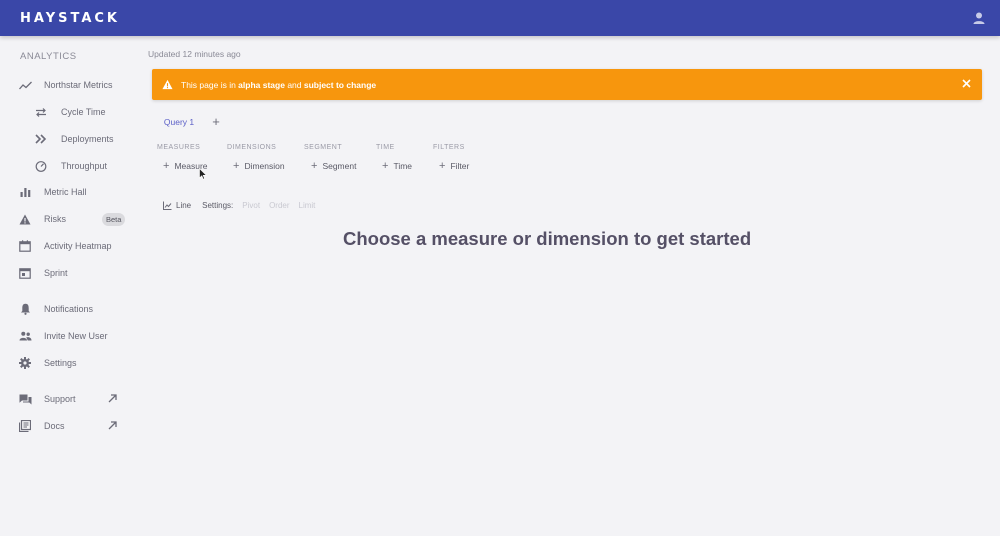  What do you see at coordinates (60, 399) in the screenshot?
I see `sidebar-item-label: Support` at bounding box center [60, 399].